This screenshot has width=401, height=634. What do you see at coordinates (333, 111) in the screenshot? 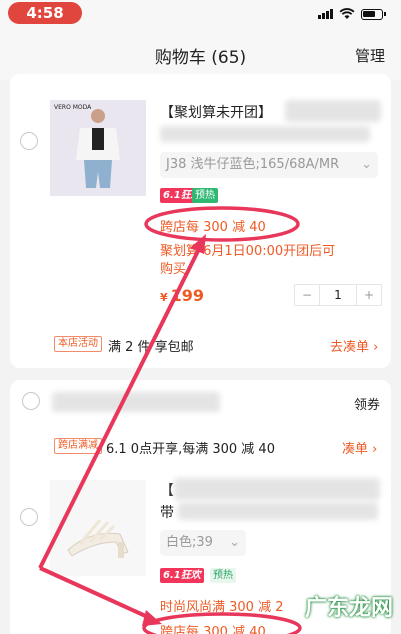
I see `blurred-title` at bounding box center [333, 111].